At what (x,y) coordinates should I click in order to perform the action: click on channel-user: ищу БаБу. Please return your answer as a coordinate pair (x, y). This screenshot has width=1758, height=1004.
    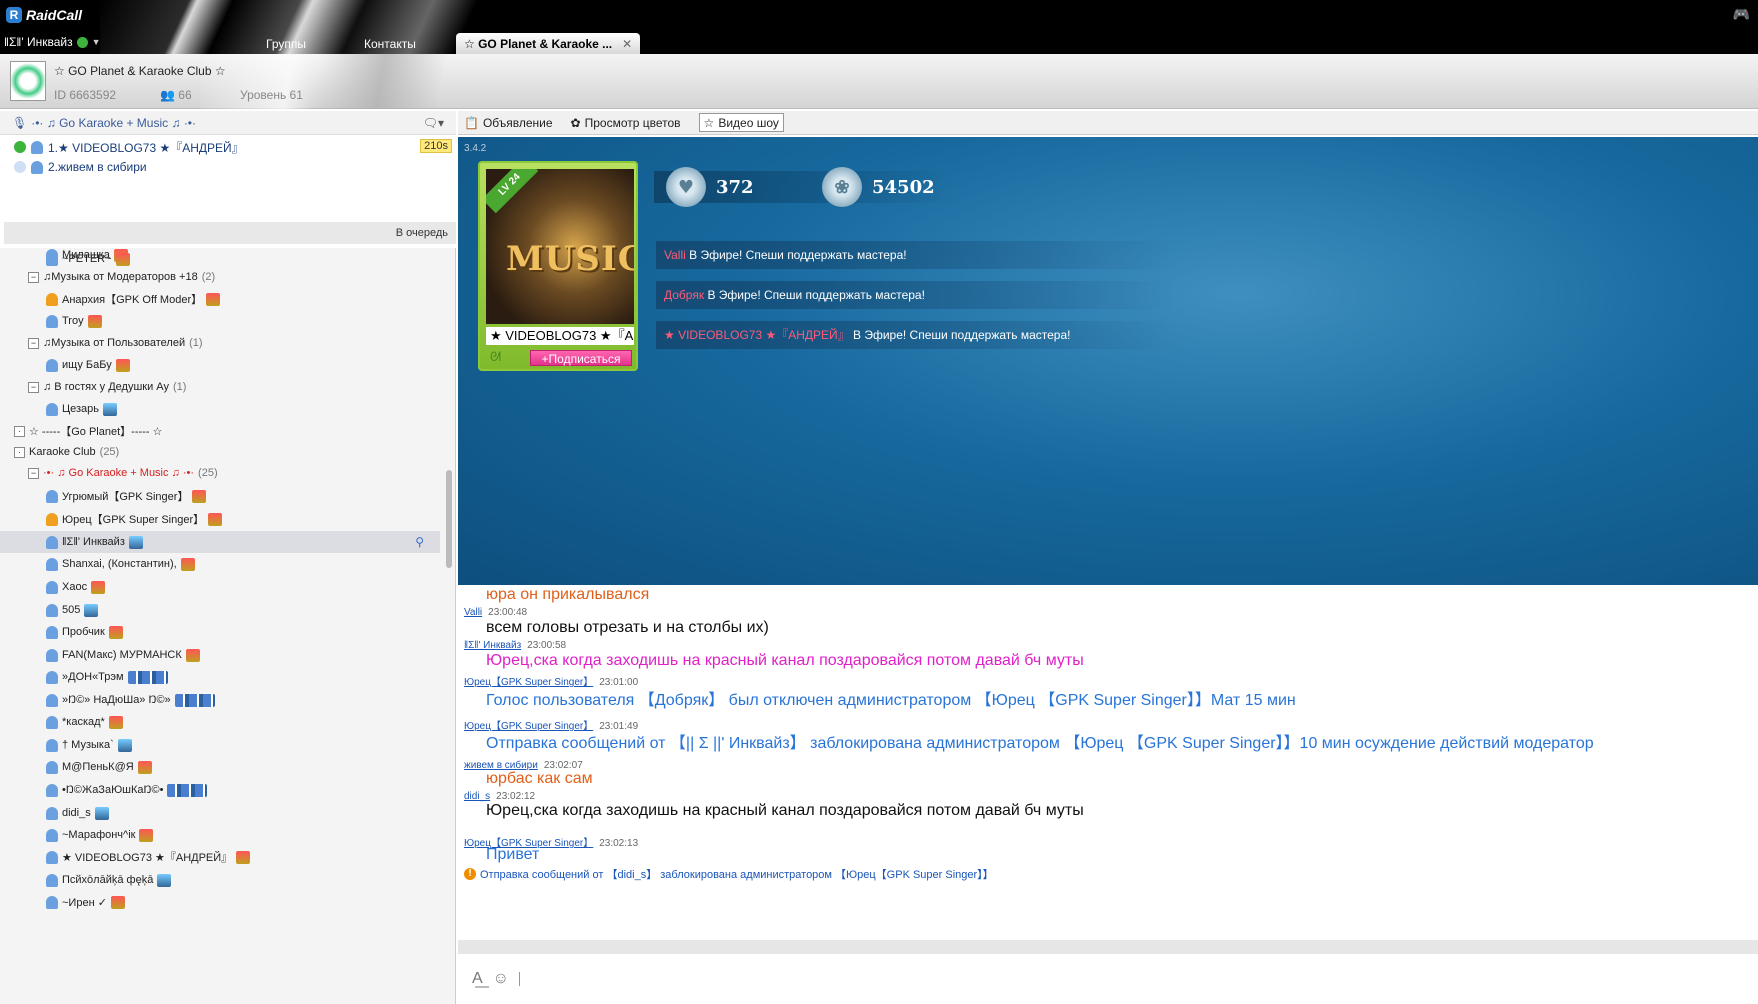
    Looking at the image, I should click on (220, 365).